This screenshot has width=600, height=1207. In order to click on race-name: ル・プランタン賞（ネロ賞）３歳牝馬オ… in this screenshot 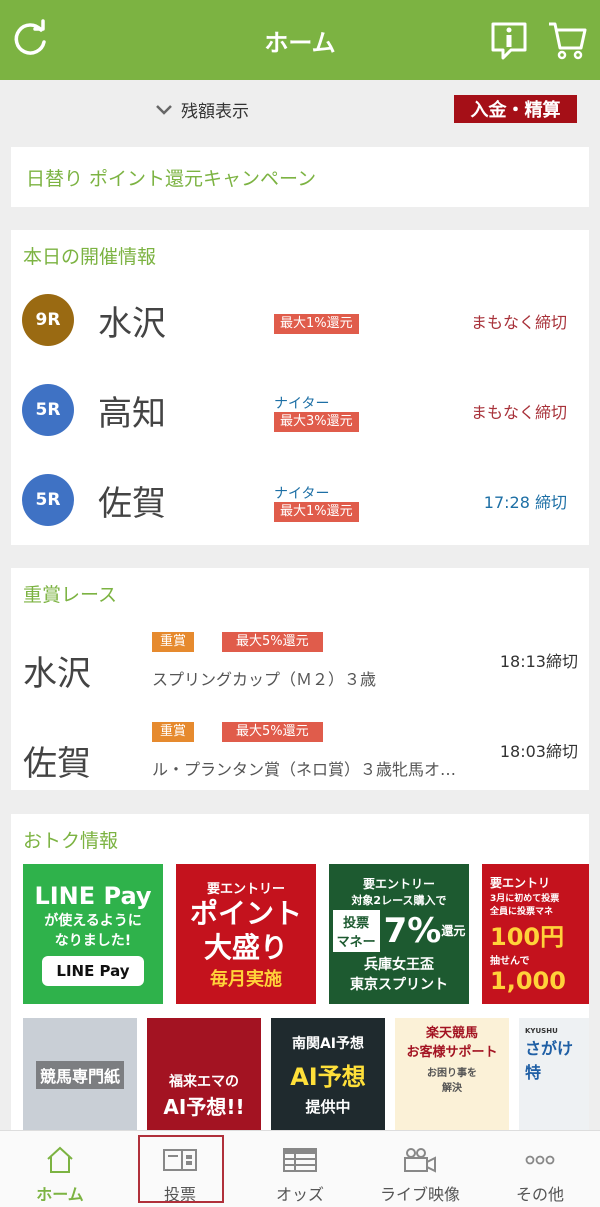, I will do `click(304, 769)`.